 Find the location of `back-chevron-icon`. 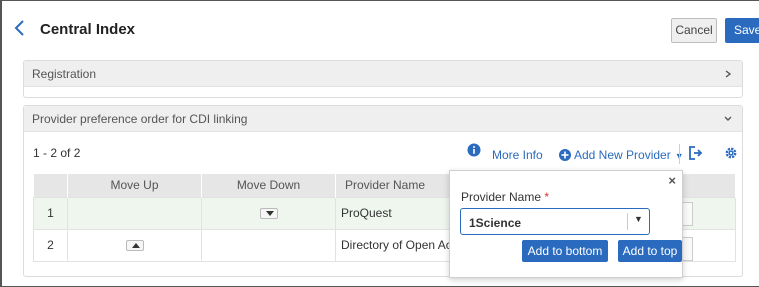

back-chevron-icon is located at coordinates (20, 28).